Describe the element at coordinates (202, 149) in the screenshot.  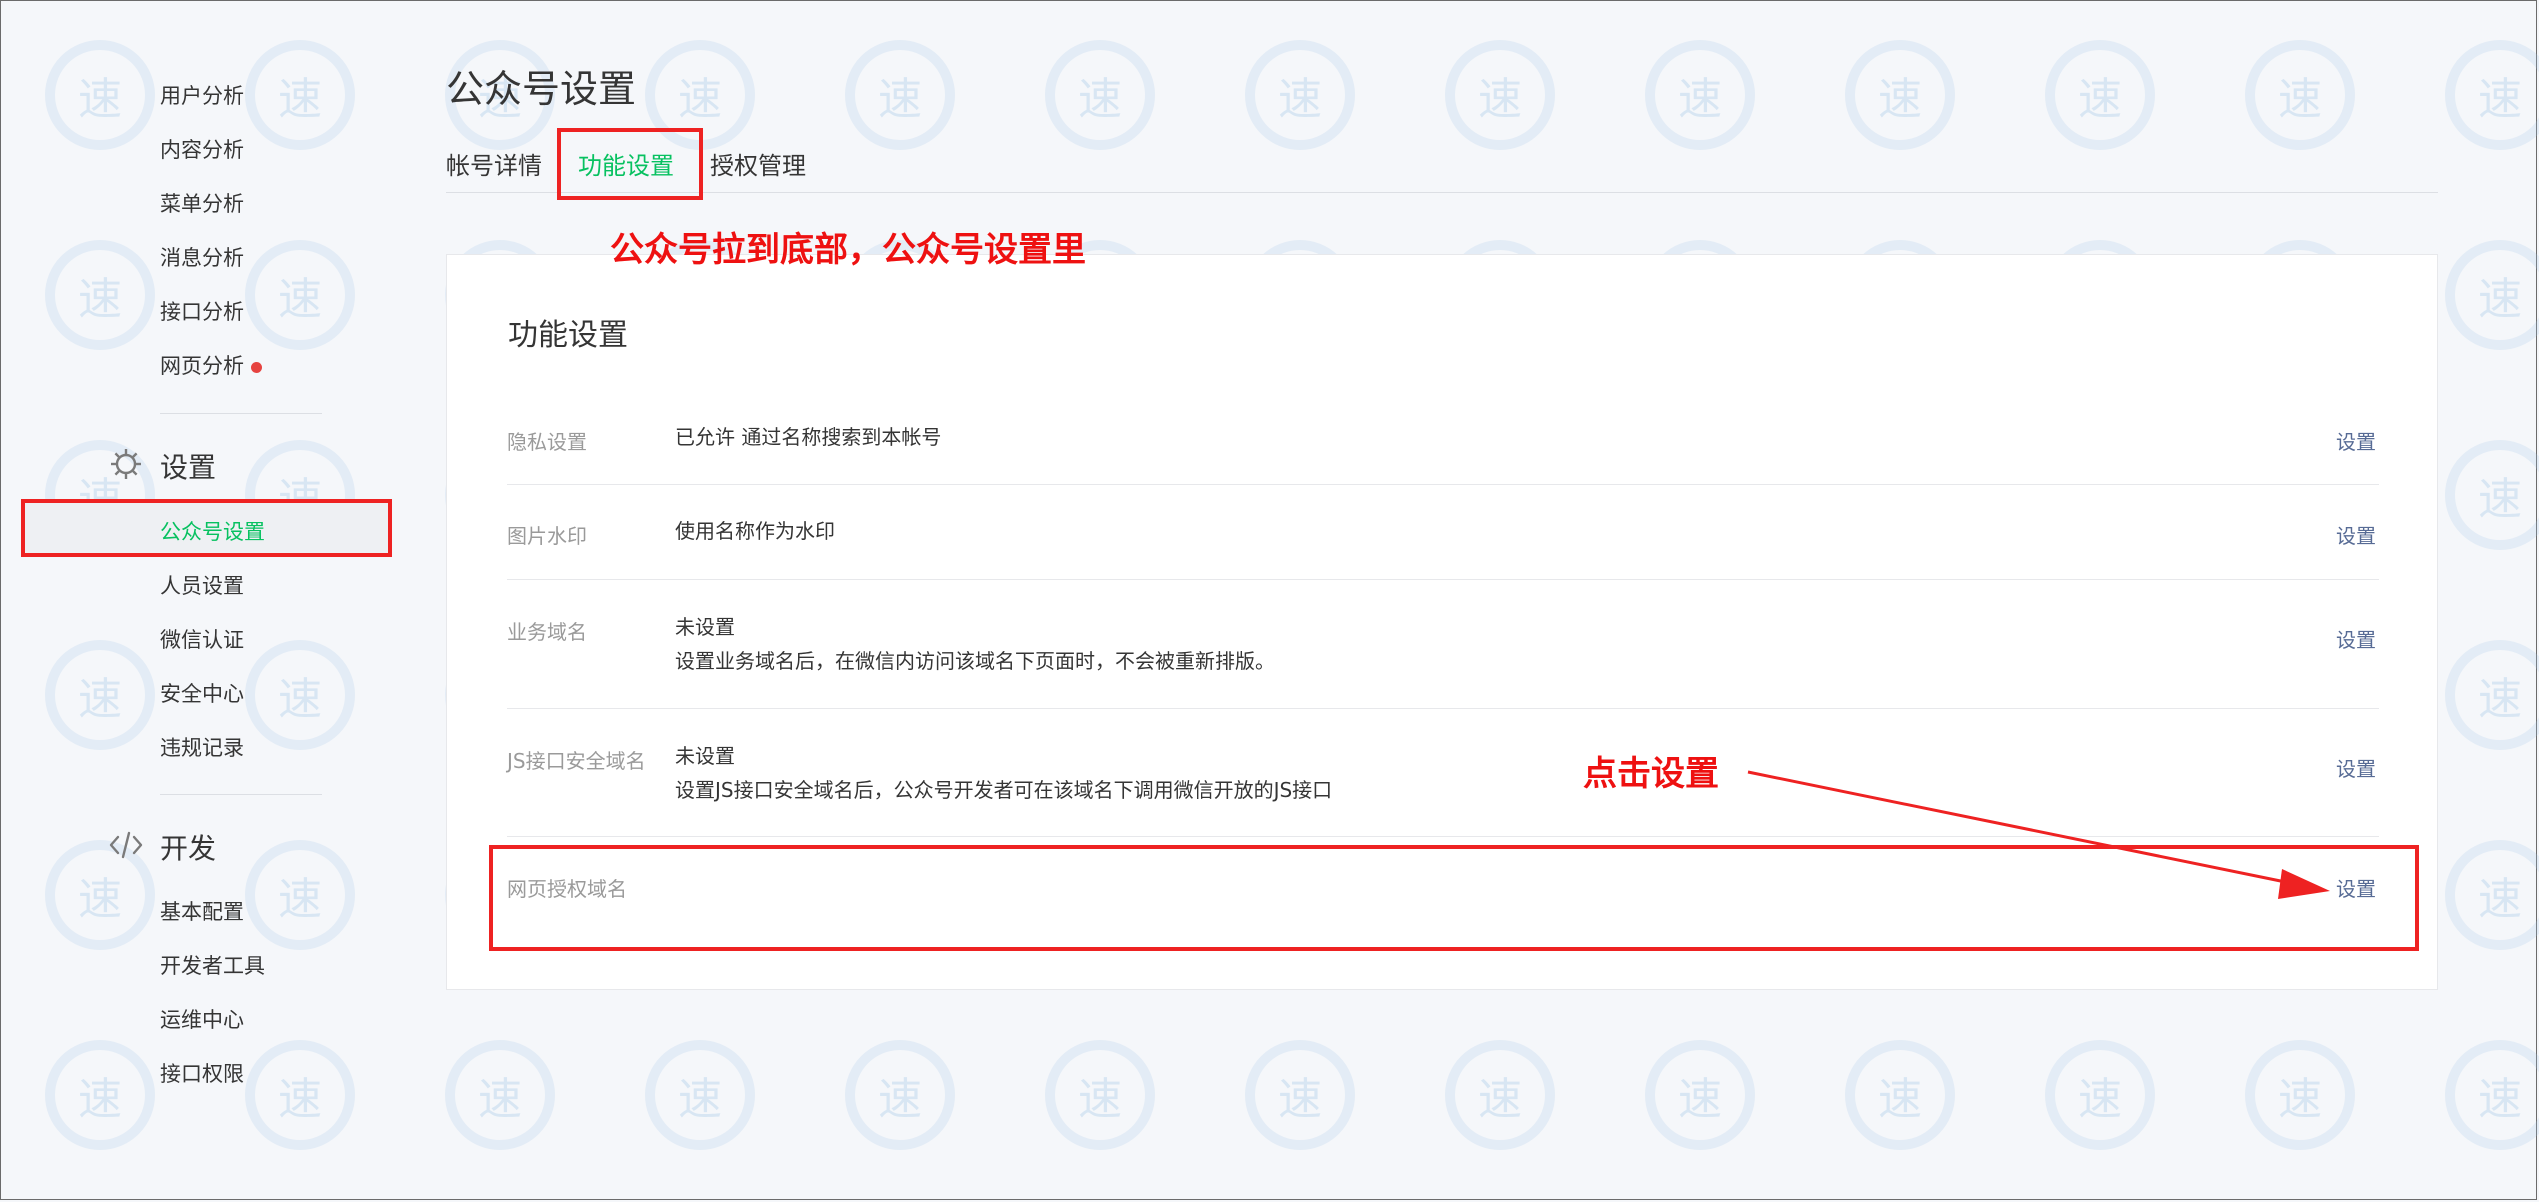
I see `sidebar-item-content-analysis: 内容分析` at that location.